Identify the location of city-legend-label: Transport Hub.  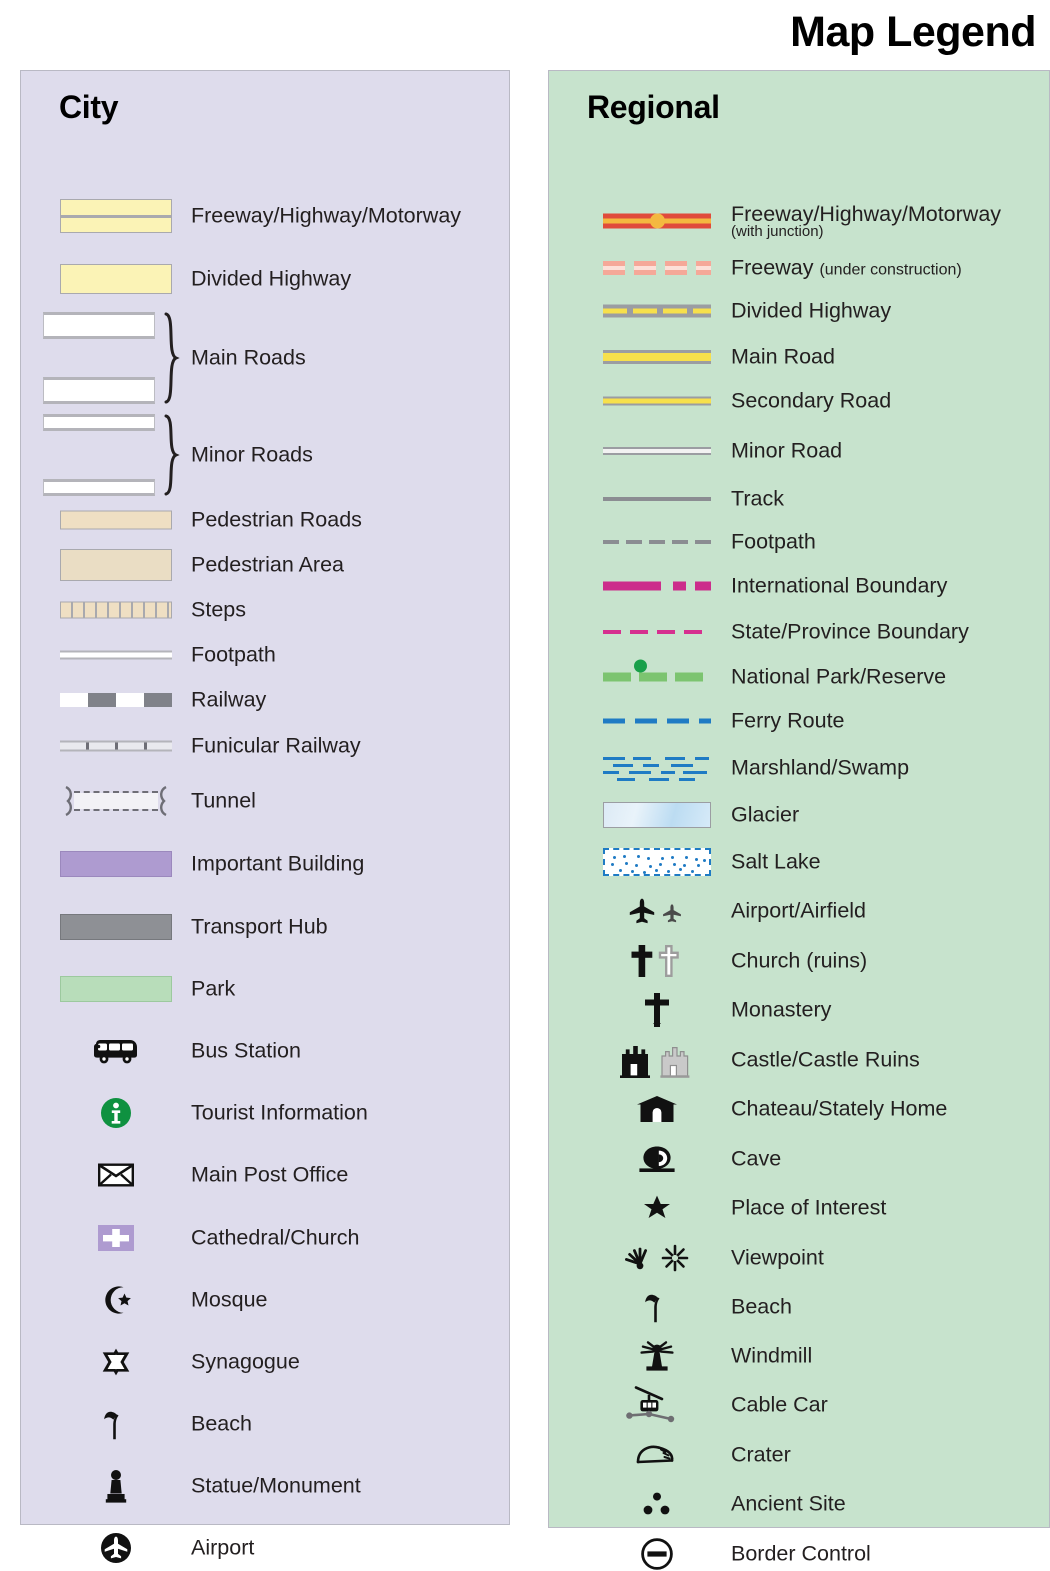
(259, 926).